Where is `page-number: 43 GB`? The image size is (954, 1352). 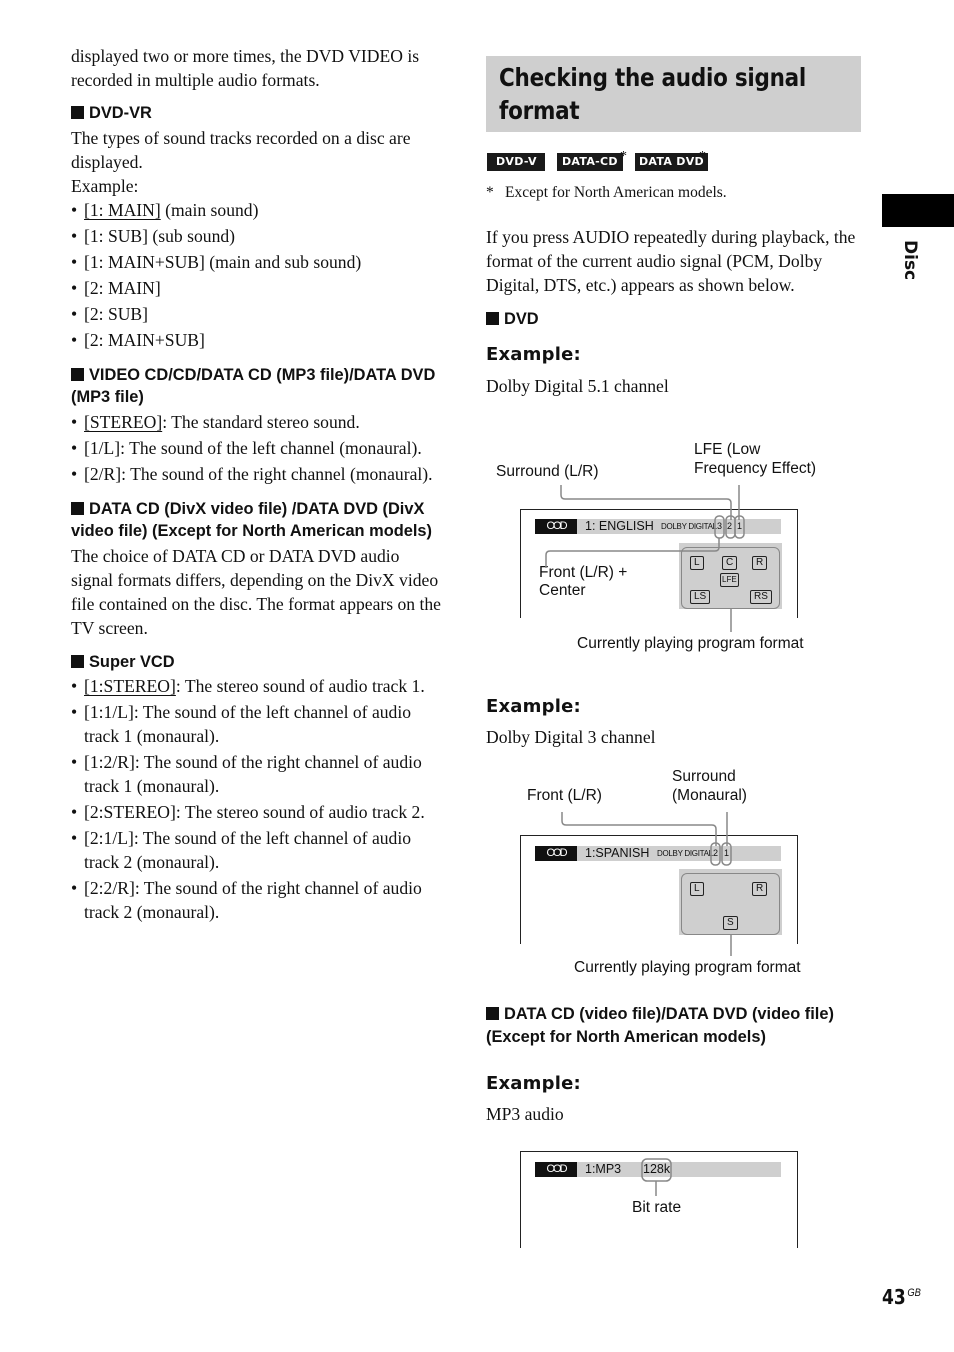
page-number: 43 GB is located at coordinates (901, 1297).